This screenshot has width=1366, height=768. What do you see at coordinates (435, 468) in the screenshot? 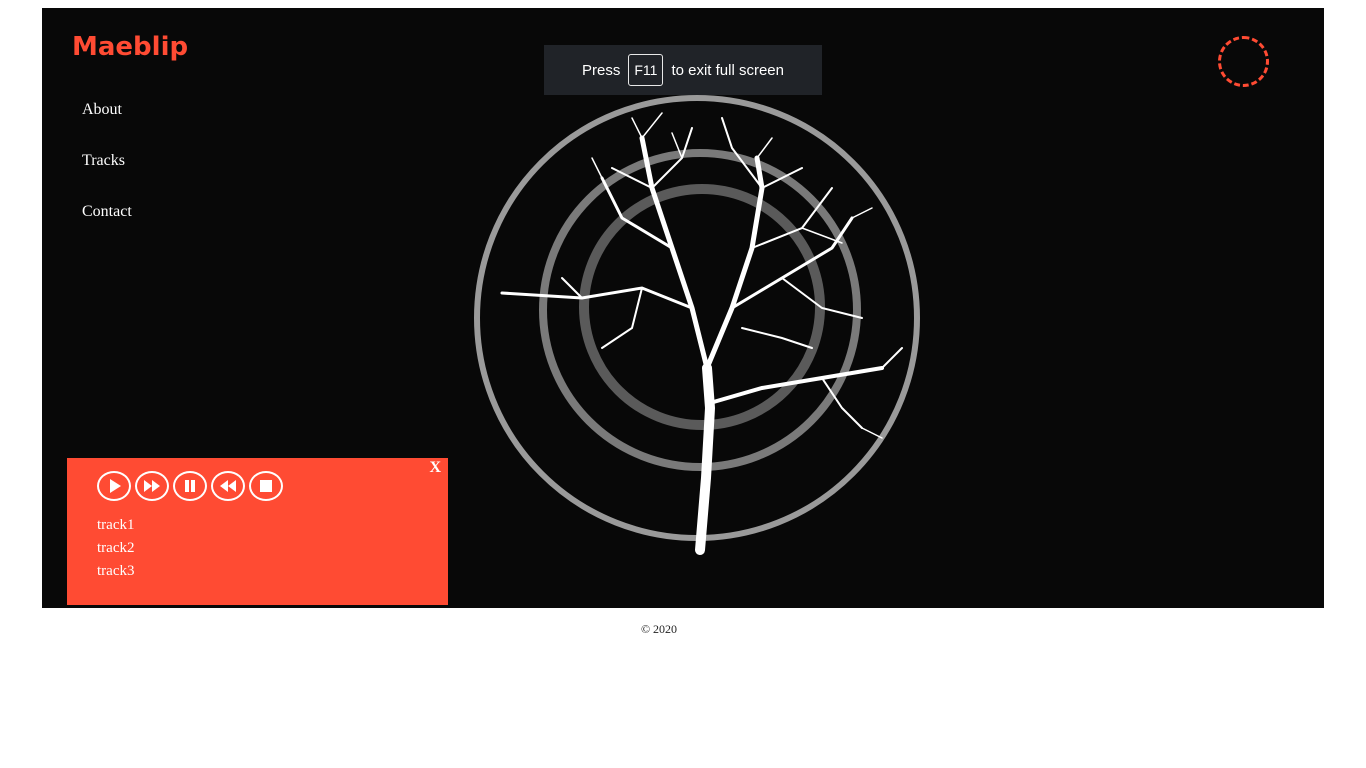
I see `close-player-button: X` at bounding box center [435, 468].